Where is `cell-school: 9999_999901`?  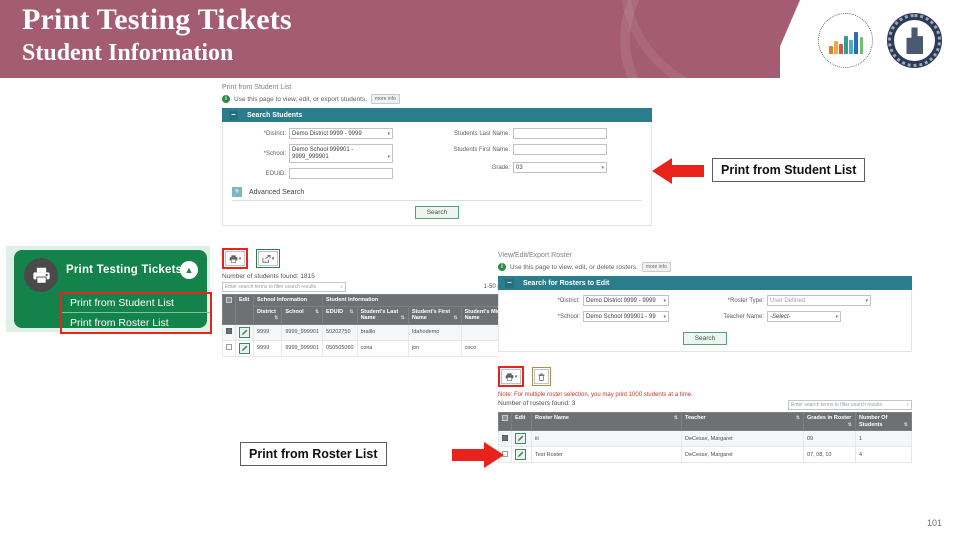
cell-school: 9999_999901 is located at coordinates (302, 332).